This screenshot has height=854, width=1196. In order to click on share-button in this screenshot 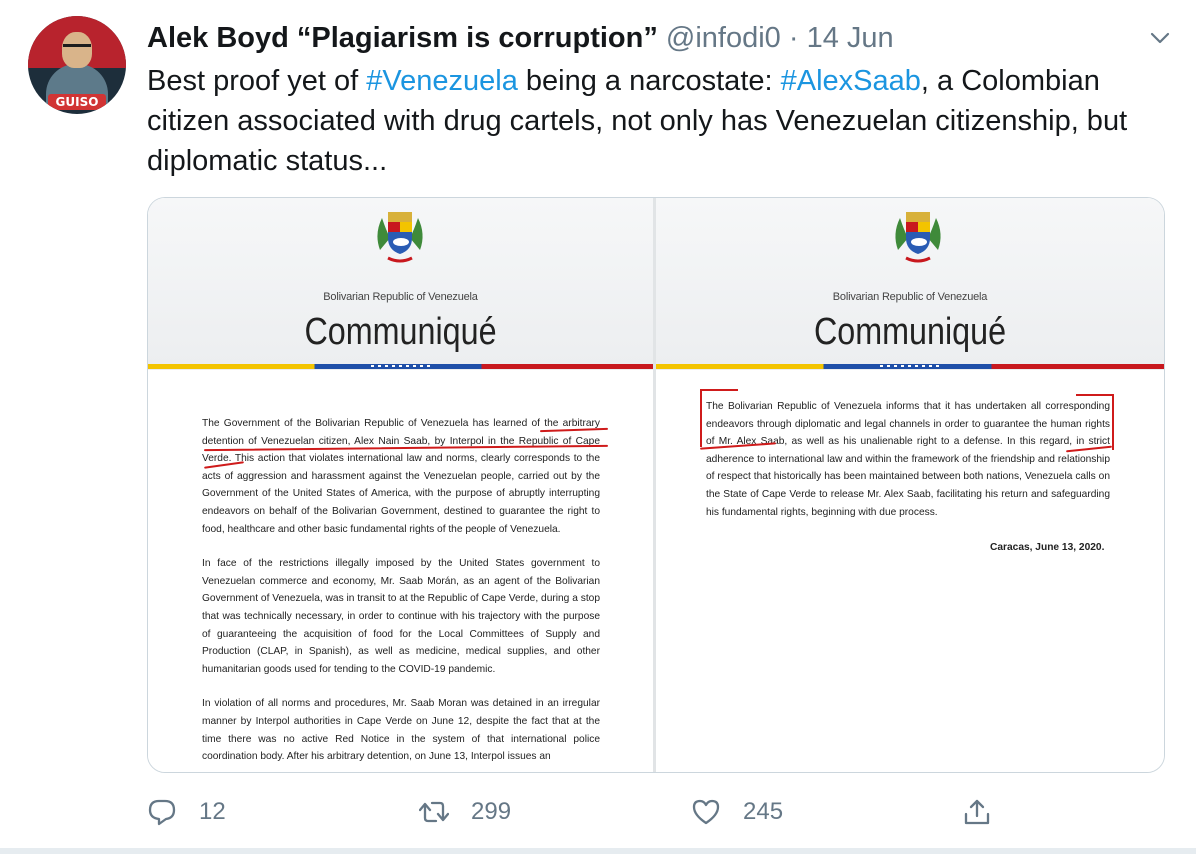, I will do `click(977, 812)`.